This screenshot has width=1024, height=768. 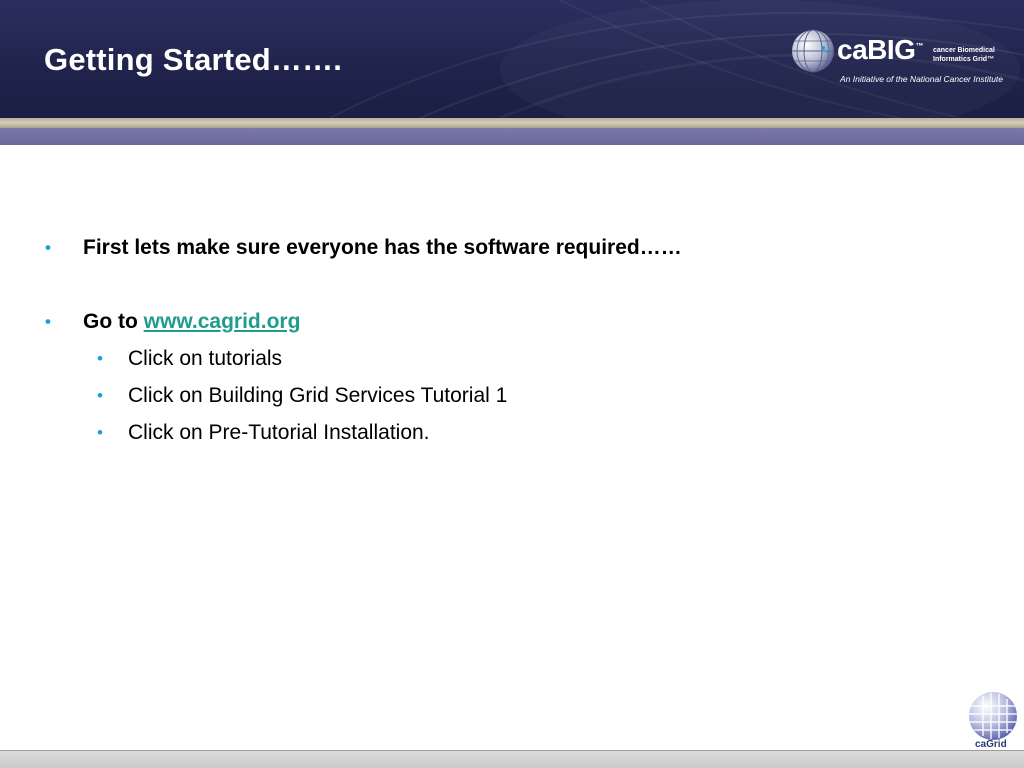 I want to click on bullet-go-to: • Go to www.cagrid.org, so click(x=173, y=322).